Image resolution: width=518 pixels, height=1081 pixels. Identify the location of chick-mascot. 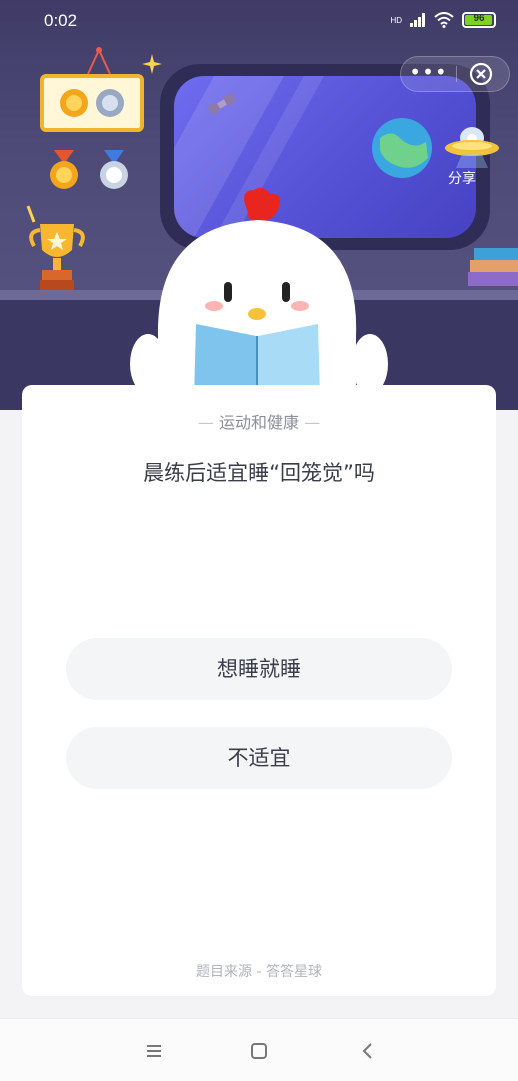
(259, 298).